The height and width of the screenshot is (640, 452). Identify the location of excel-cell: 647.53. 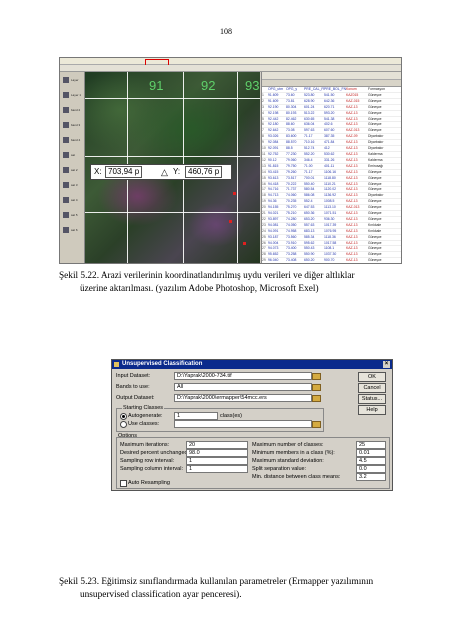
(314, 207).